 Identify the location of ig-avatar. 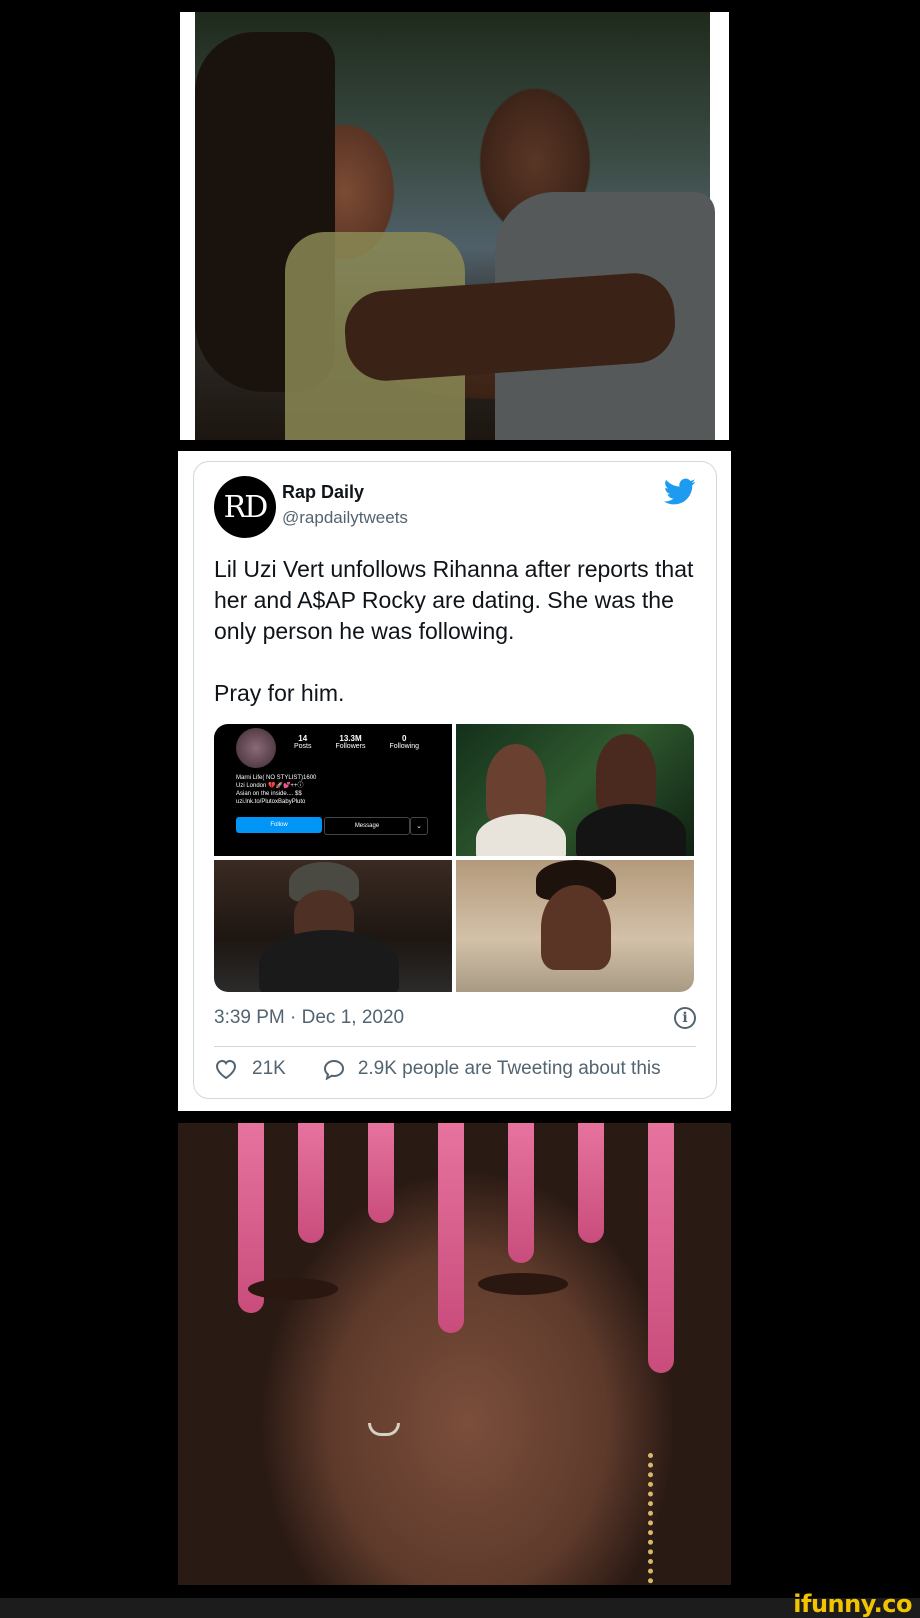
(256, 748).